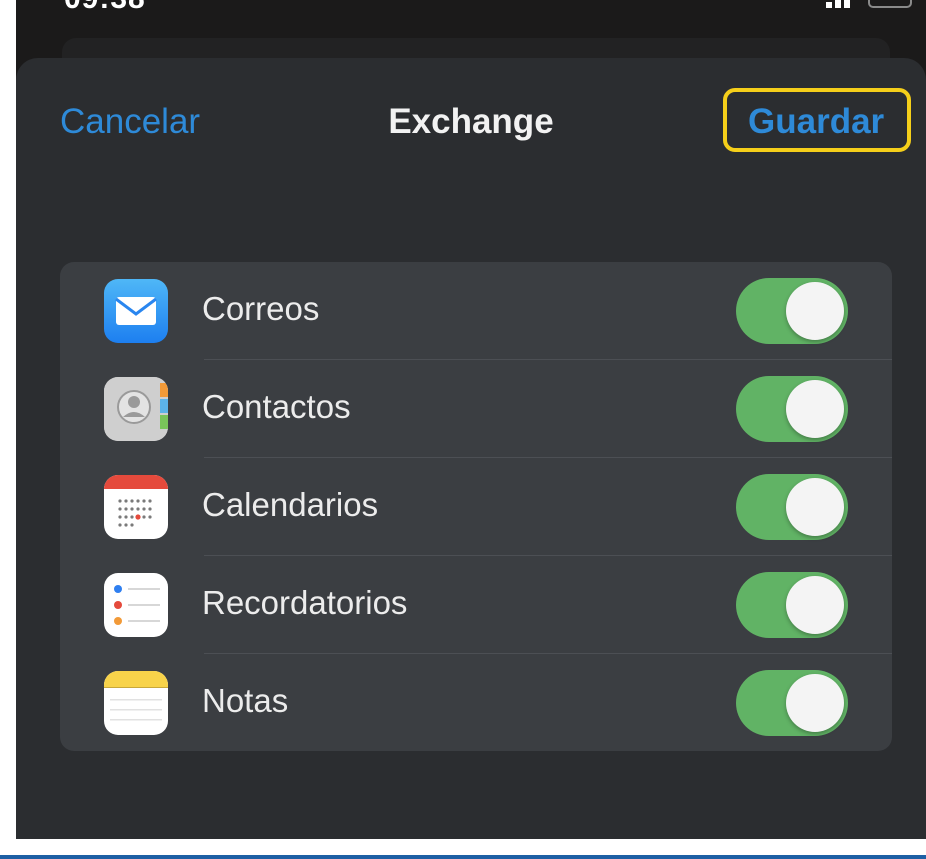 This screenshot has height=859, width=926. Describe the element at coordinates (136, 409) in the screenshot. I see `contacts-icon` at that location.